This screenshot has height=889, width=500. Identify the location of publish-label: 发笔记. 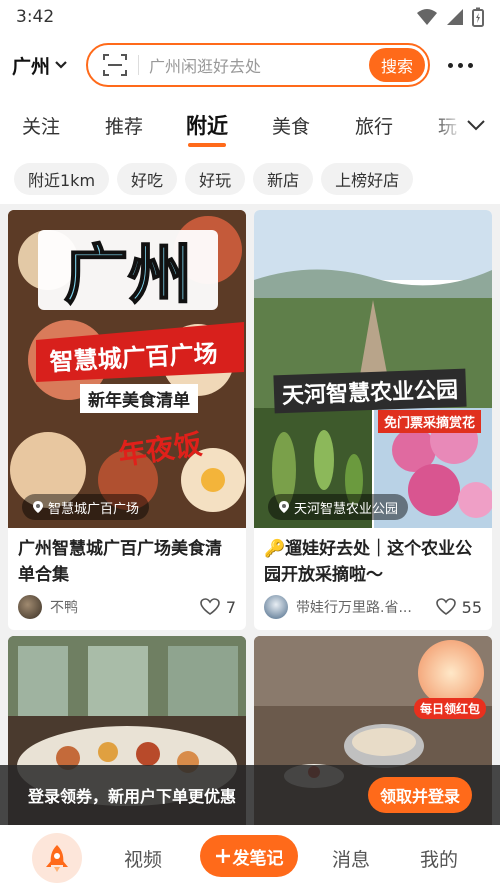
(258, 858).